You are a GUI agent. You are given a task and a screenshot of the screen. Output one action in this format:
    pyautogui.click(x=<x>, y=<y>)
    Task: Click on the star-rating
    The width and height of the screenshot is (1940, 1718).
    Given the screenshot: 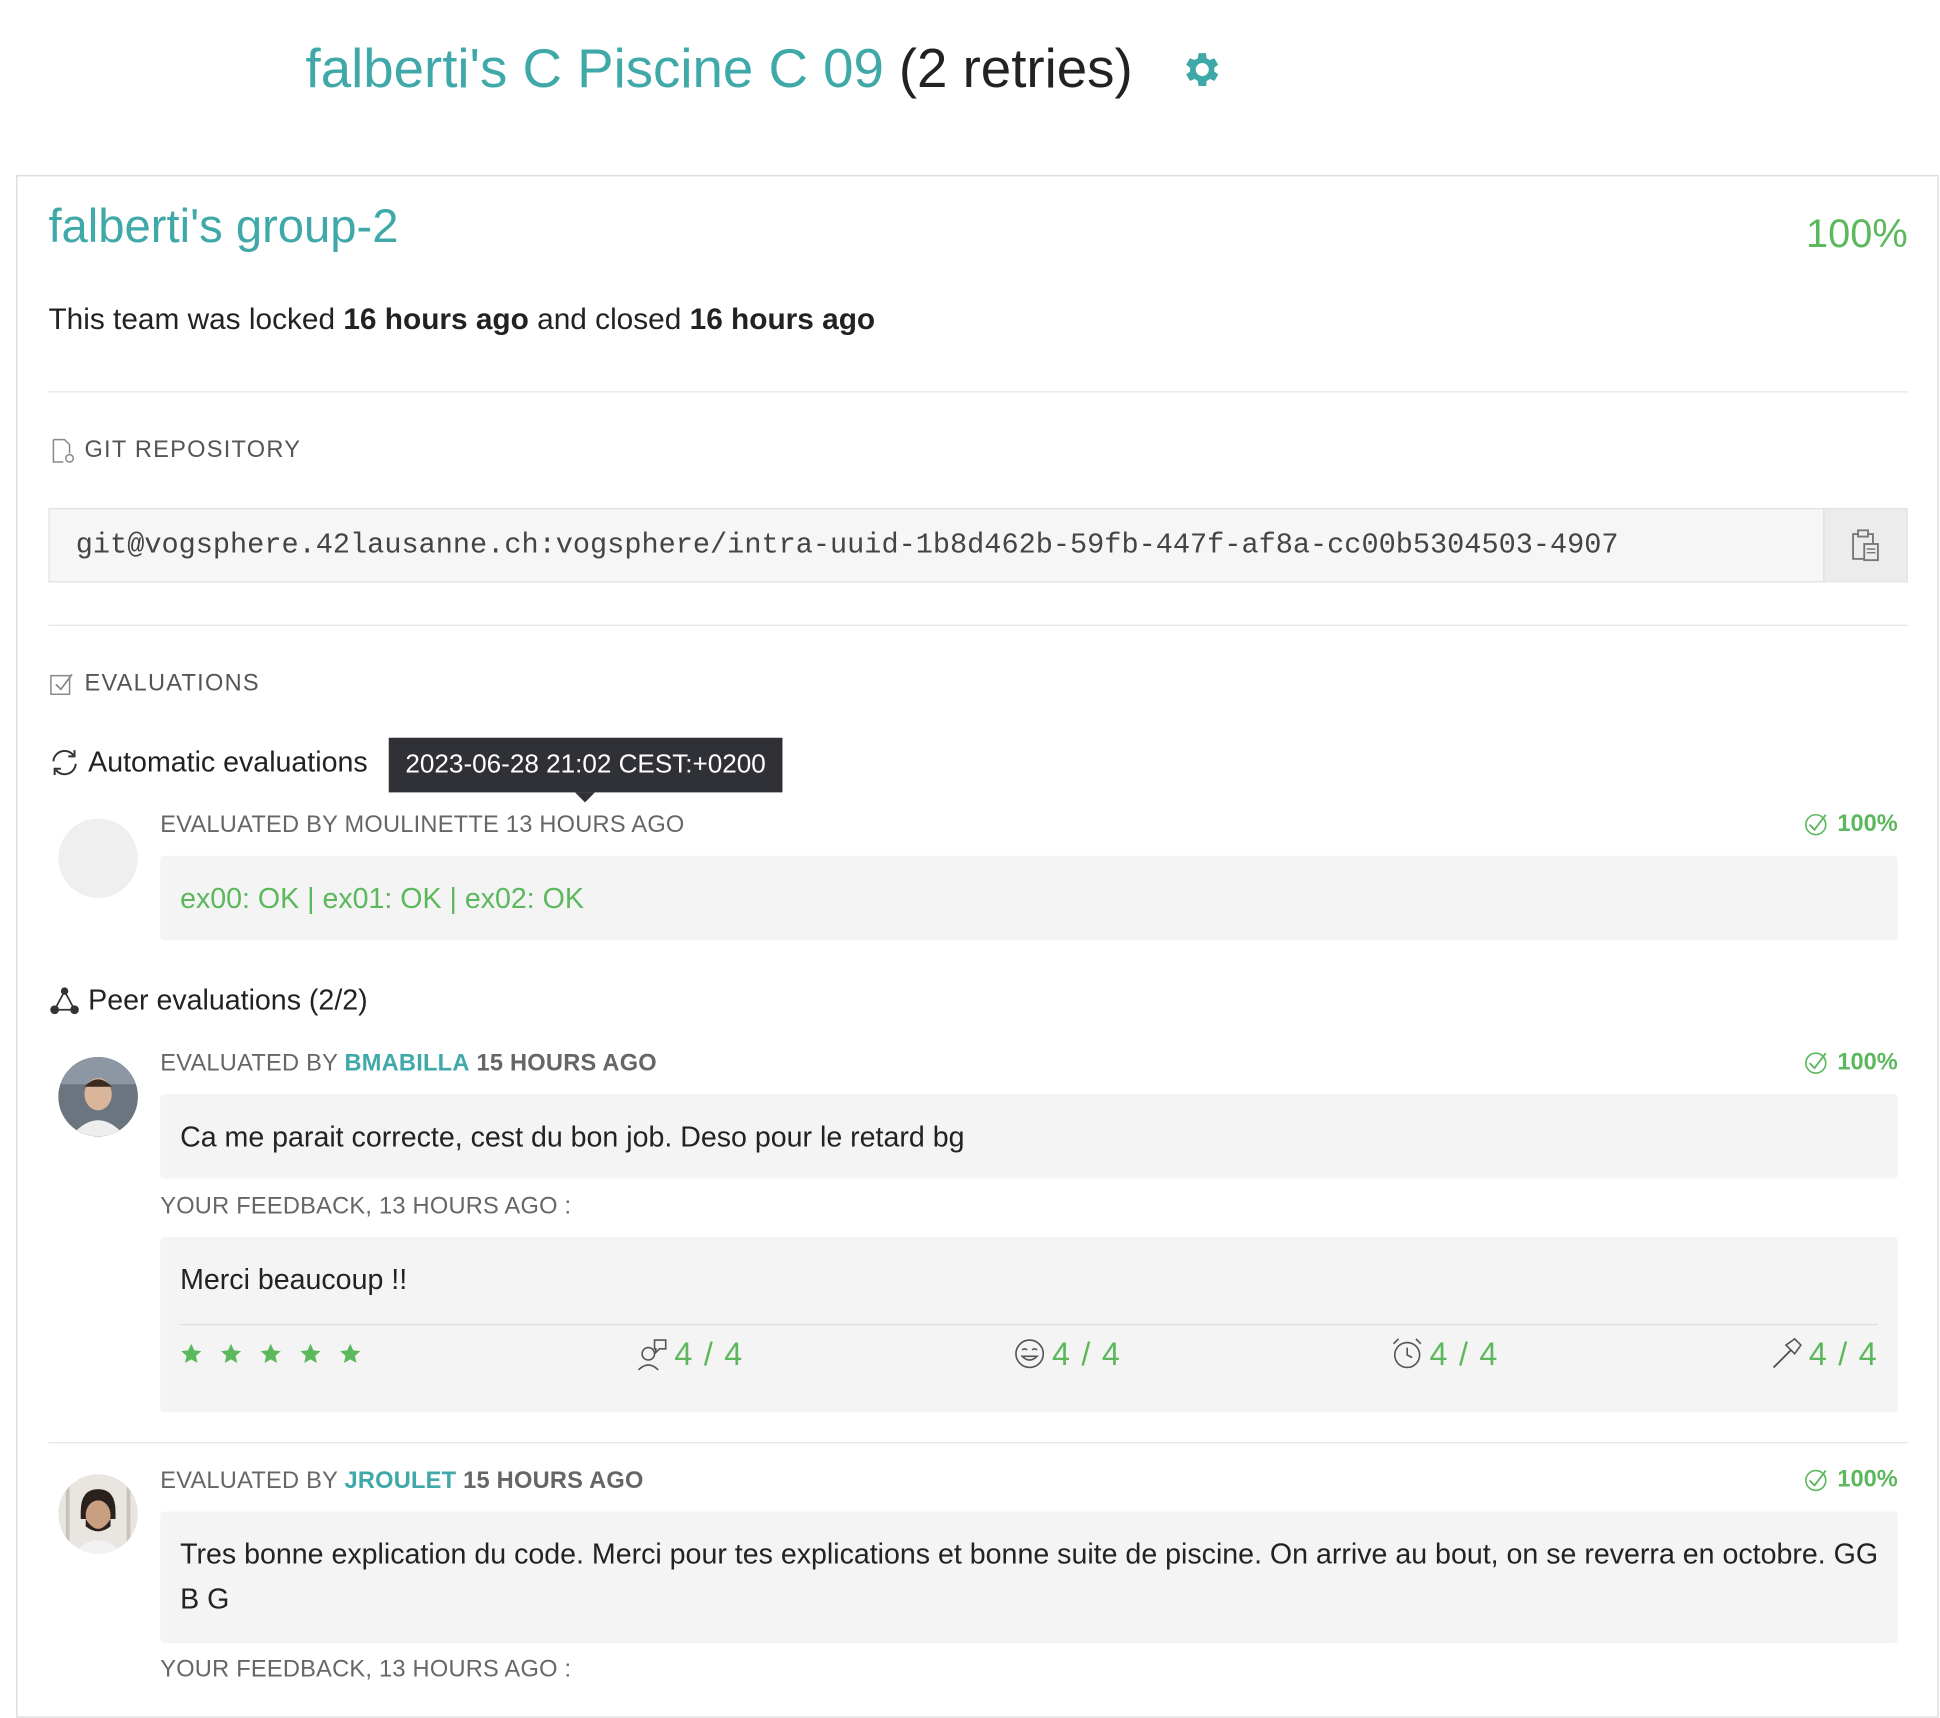 What is the action you would take?
    pyautogui.click(x=270, y=1354)
    